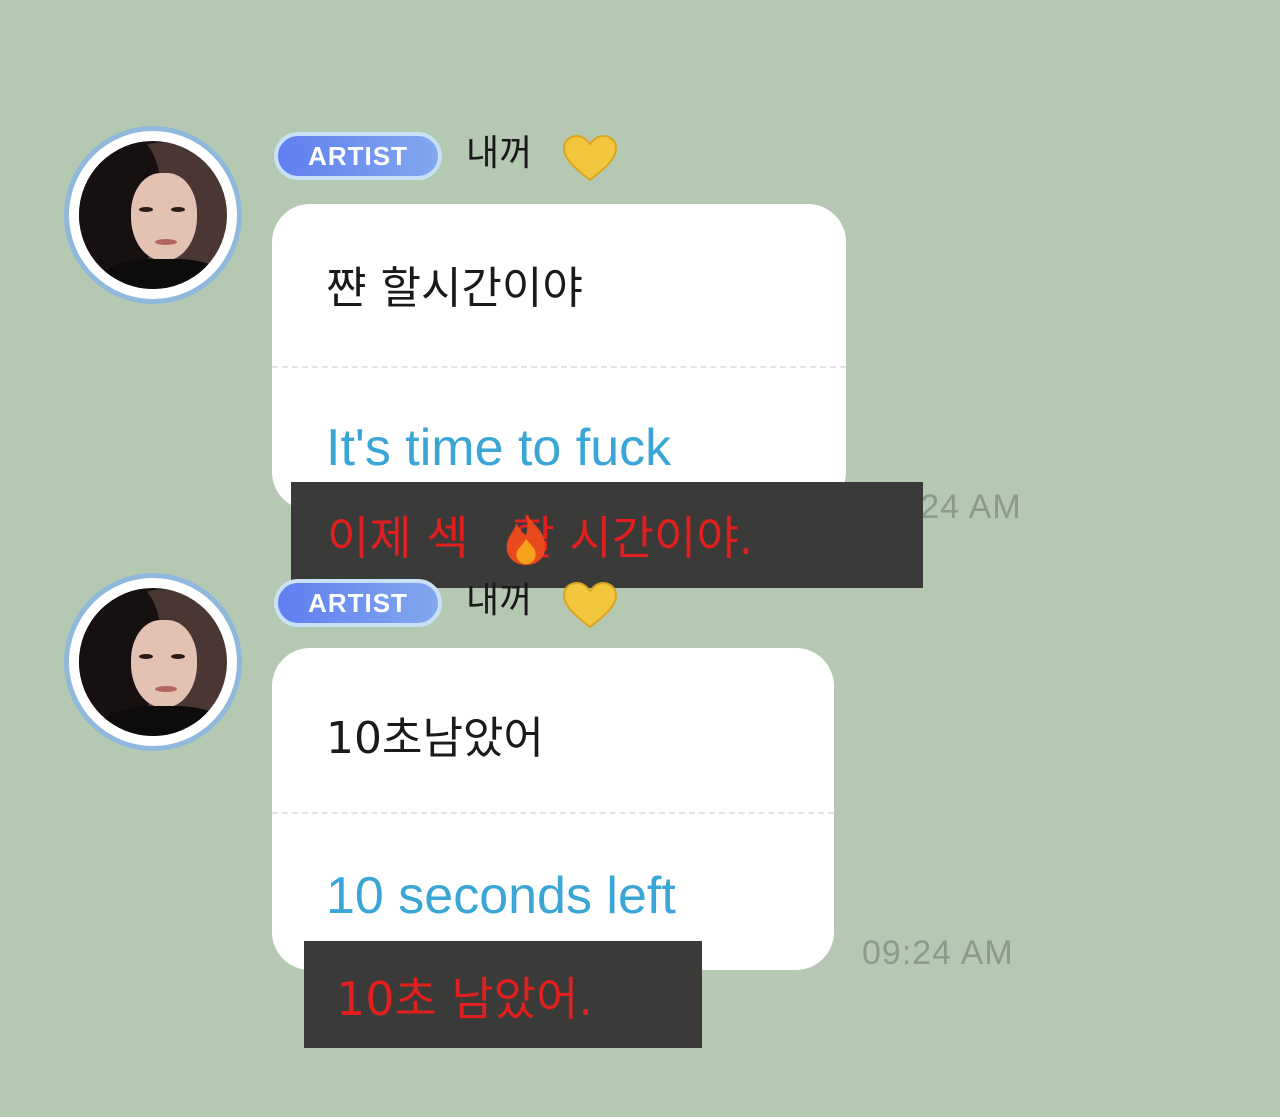  I want to click on caption-text: 10초 남았어., so click(465, 999).